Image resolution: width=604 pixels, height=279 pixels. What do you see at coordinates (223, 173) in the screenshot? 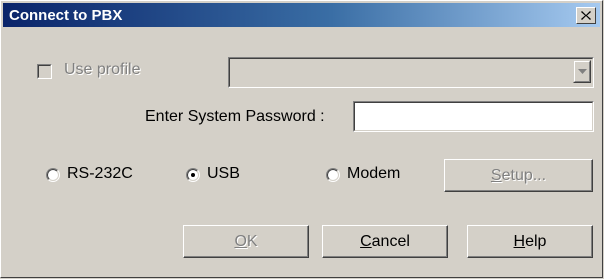
I see `radio-label-usb: USB` at bounding box center [223, 173].